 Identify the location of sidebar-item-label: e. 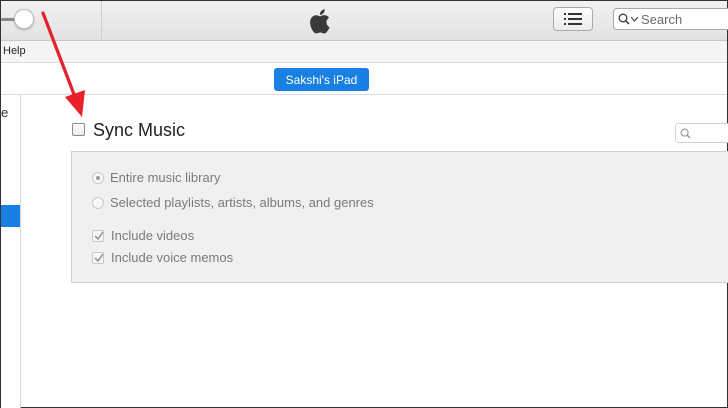
(5, 112).